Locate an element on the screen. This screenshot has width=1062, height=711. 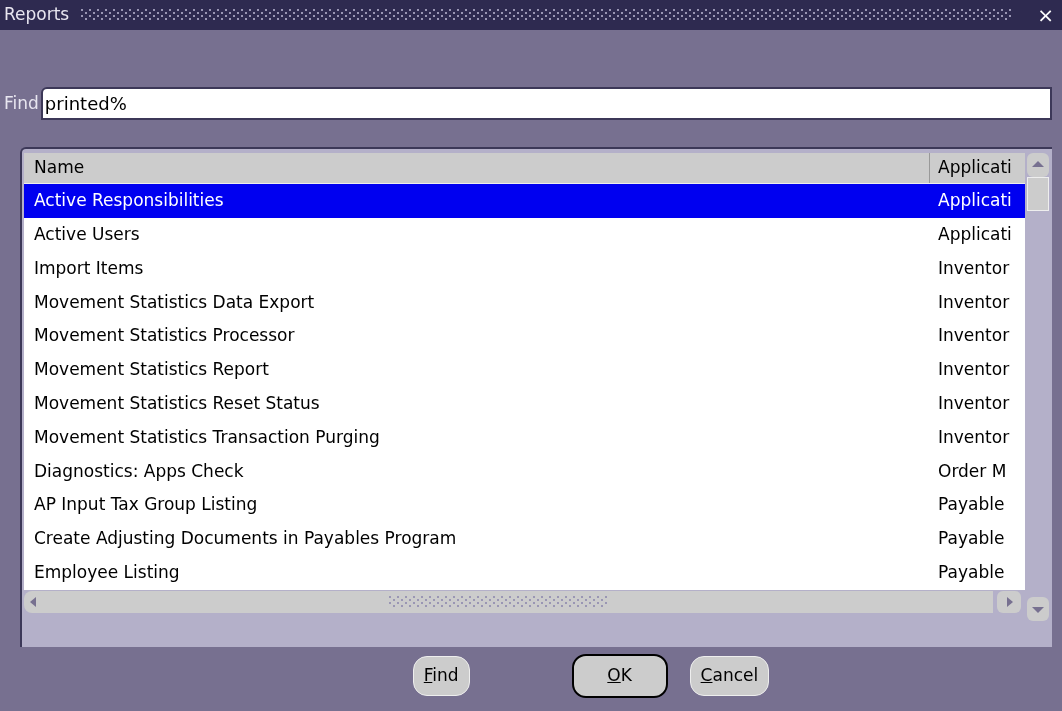
dialog-button: Find is located at coordinates (441, 676).